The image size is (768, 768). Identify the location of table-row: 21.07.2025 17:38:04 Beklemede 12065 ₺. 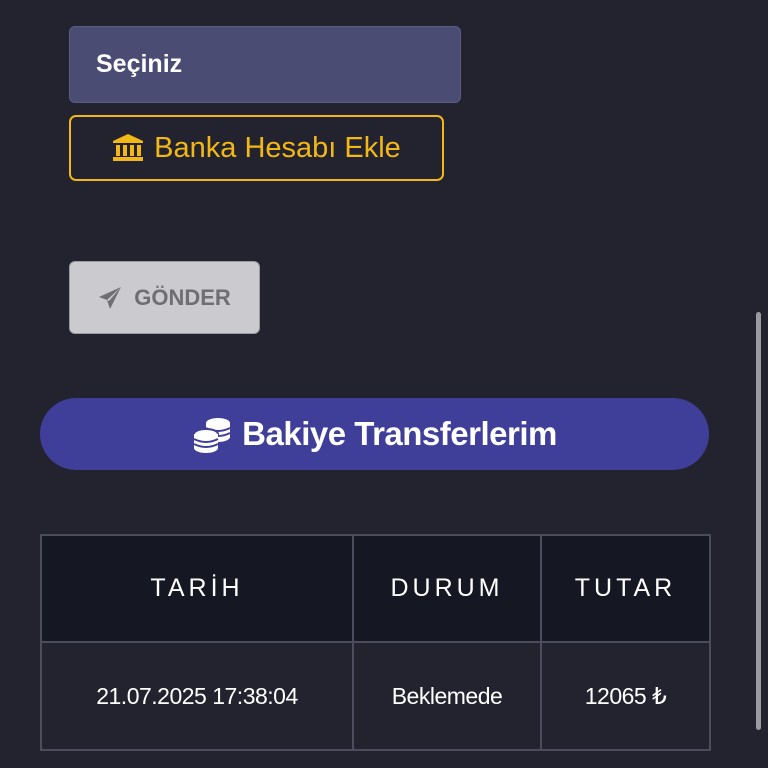
(375, 696).